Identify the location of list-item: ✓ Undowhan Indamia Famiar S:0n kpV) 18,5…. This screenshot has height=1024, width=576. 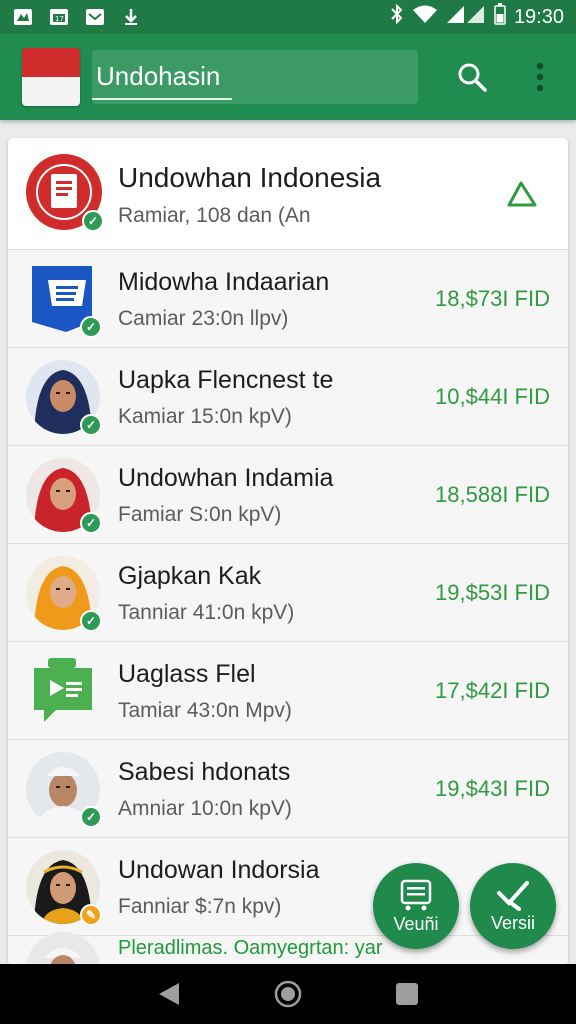
(288, 495).